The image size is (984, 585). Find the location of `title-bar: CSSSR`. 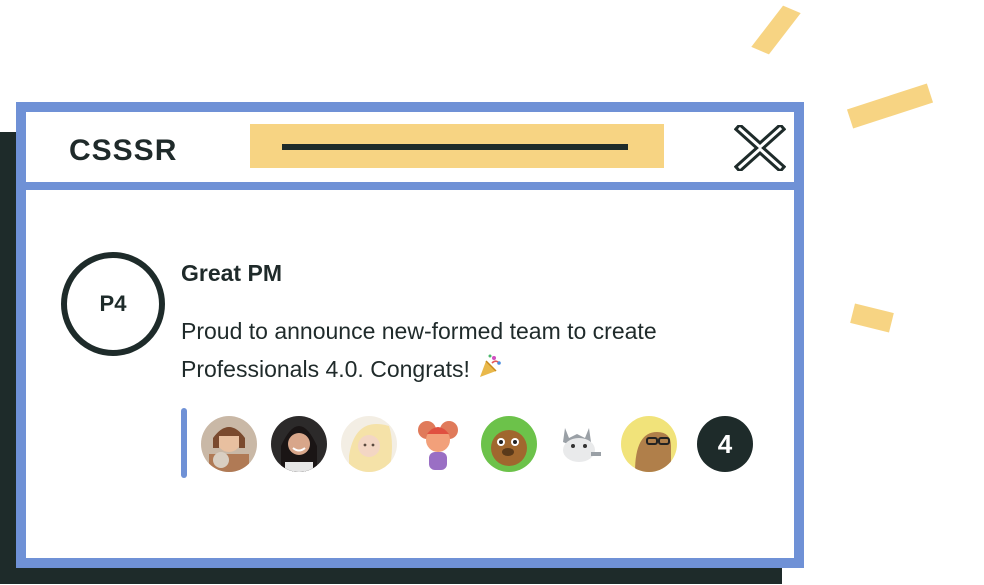

title-bar: CSSSR is located at coordinates (410, 147).